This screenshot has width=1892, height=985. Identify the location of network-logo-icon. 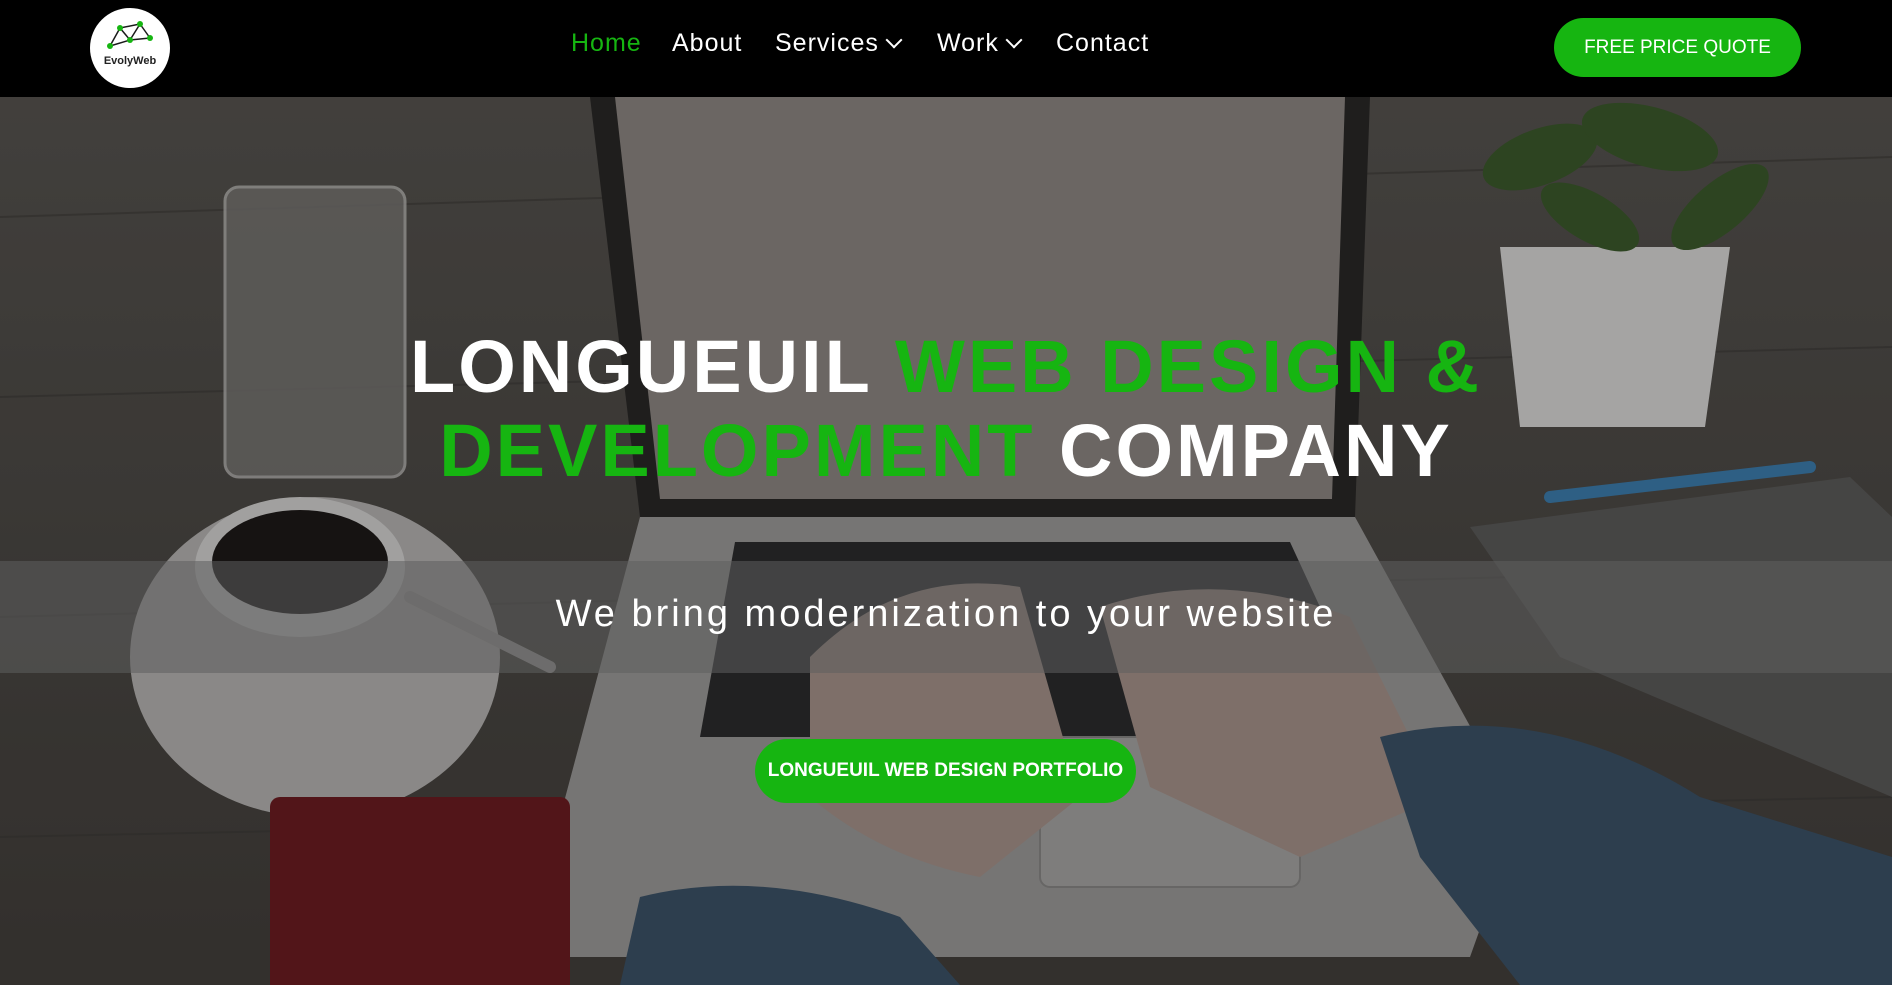
(130, 35).